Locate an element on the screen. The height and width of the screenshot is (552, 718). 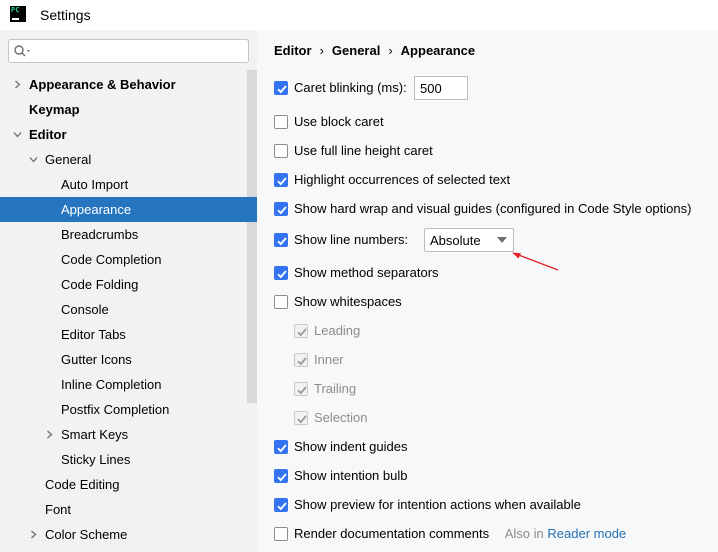
tree-item-label: Breadcrumbs is located at coordinates (100, 234).